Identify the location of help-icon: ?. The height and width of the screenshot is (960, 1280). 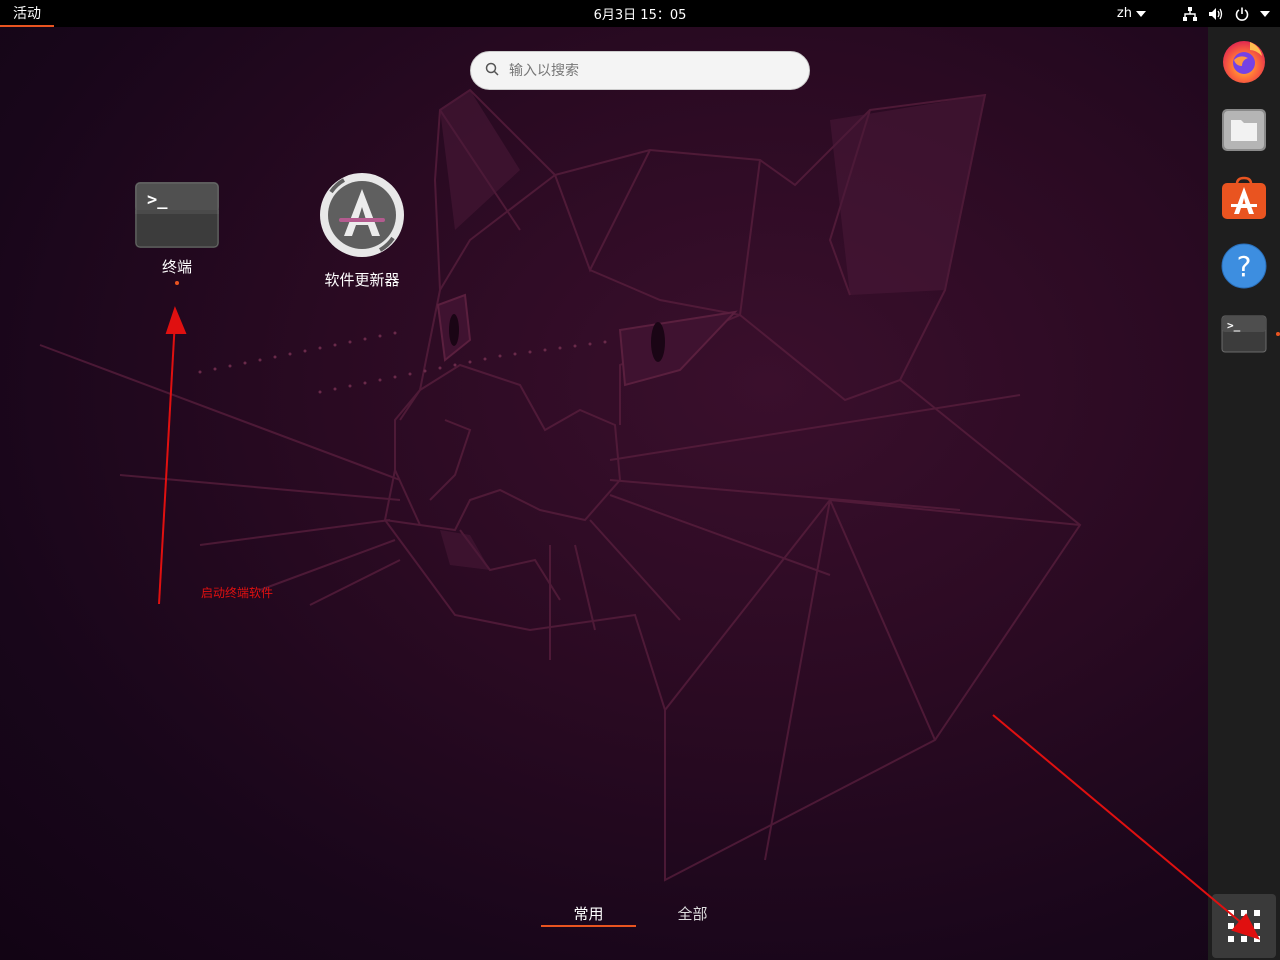
(1244, 266).